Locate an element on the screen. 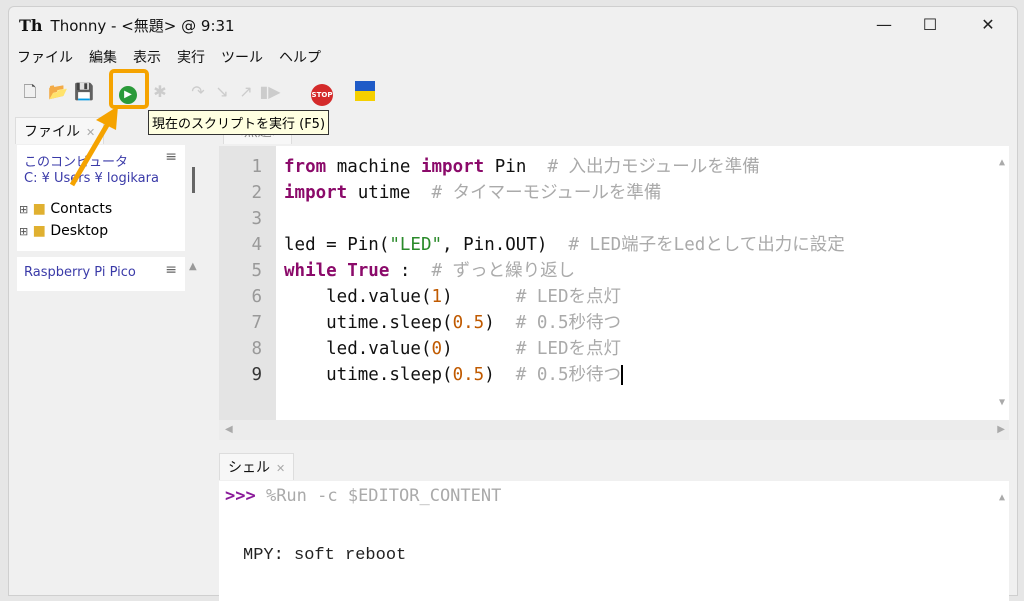  menu-edit: 編集 is located at coordinates (103, 58).